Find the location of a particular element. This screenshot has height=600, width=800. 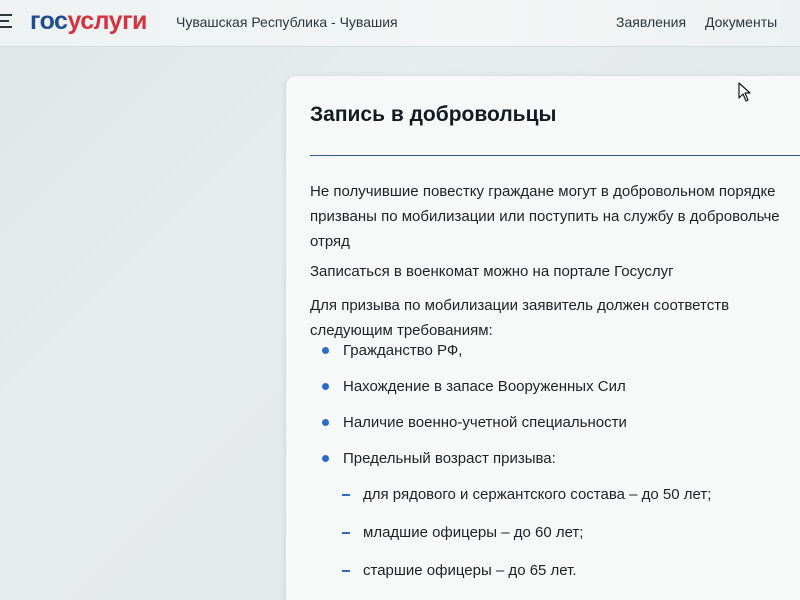

list-item-text: Нахождение в запасе Вооруженных Сил is located at coordinates (484, 386).